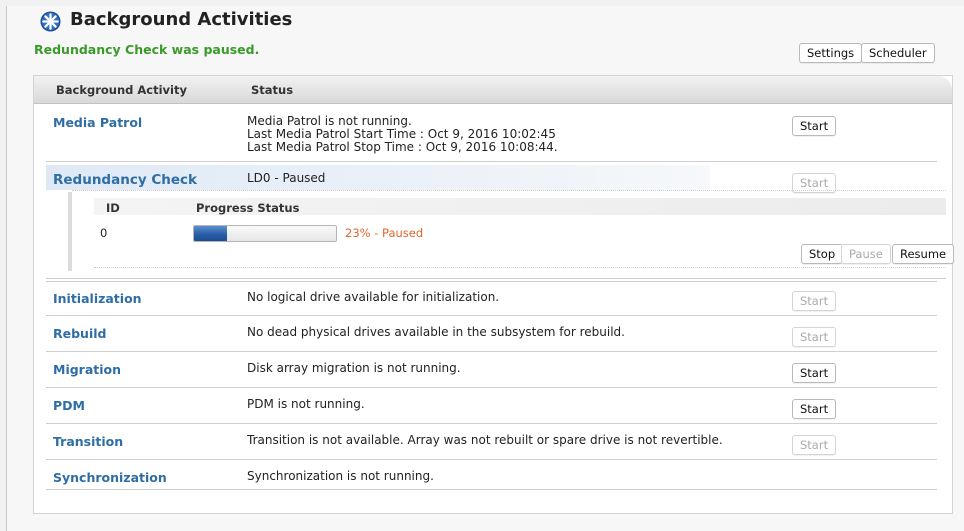  Describe the element at coordinates (520, 267) in the screenshot. I see `subtable-bottom-divider` at that location.